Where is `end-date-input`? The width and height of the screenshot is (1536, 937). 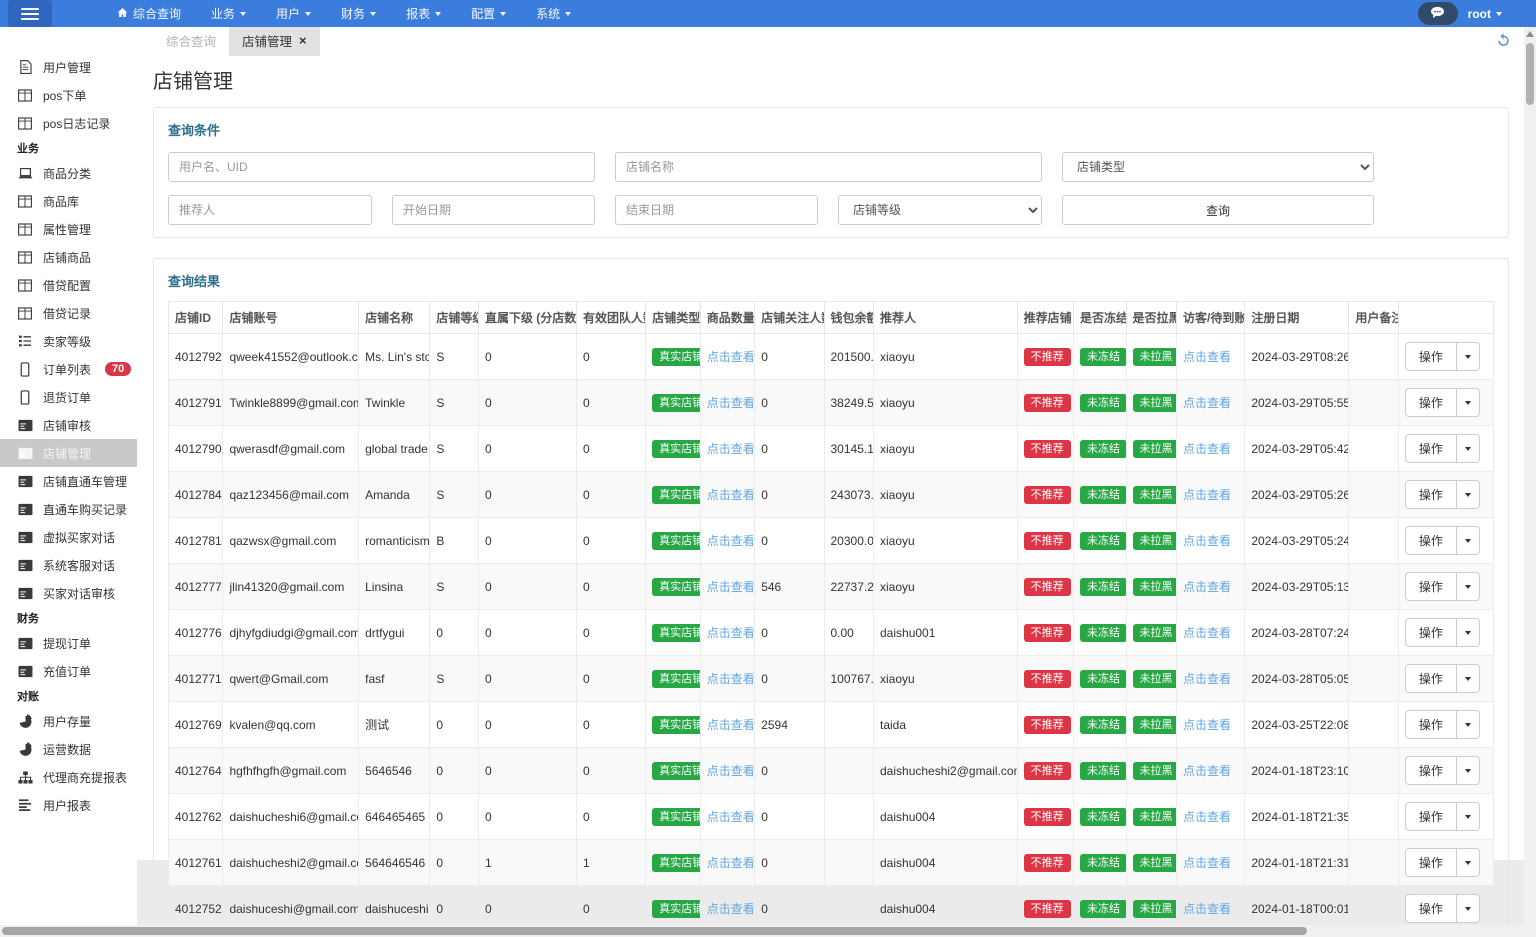 end-date-input is located at coordinates (716, 210).